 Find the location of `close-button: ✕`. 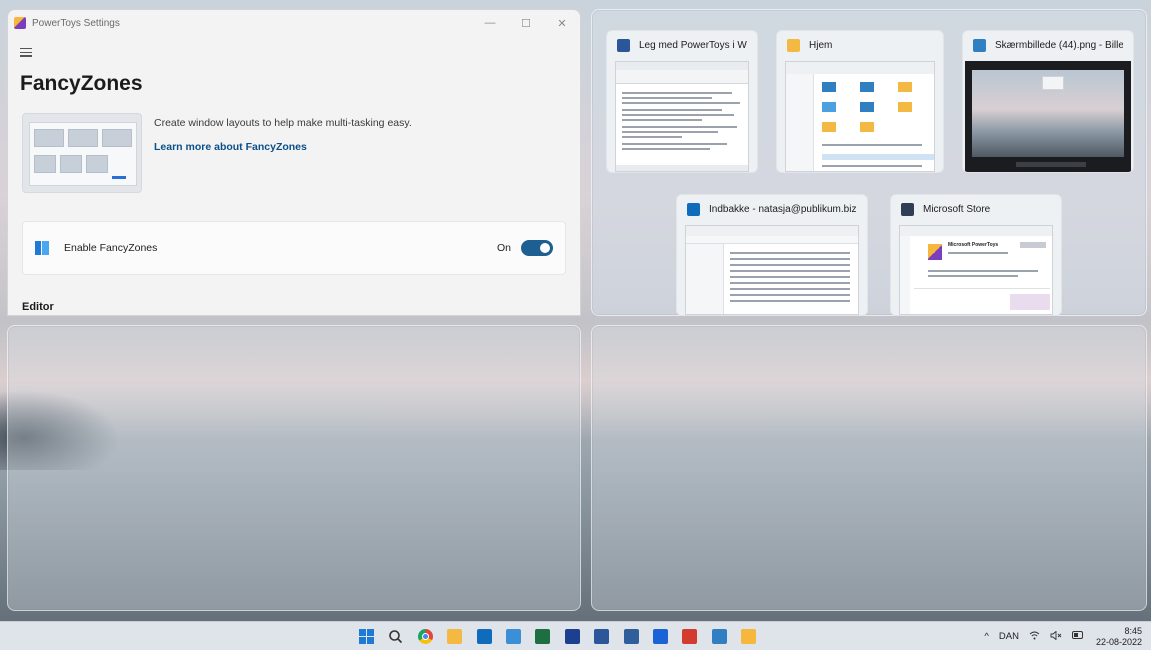

close-button: ✕ is located at coordinates (562, 23).